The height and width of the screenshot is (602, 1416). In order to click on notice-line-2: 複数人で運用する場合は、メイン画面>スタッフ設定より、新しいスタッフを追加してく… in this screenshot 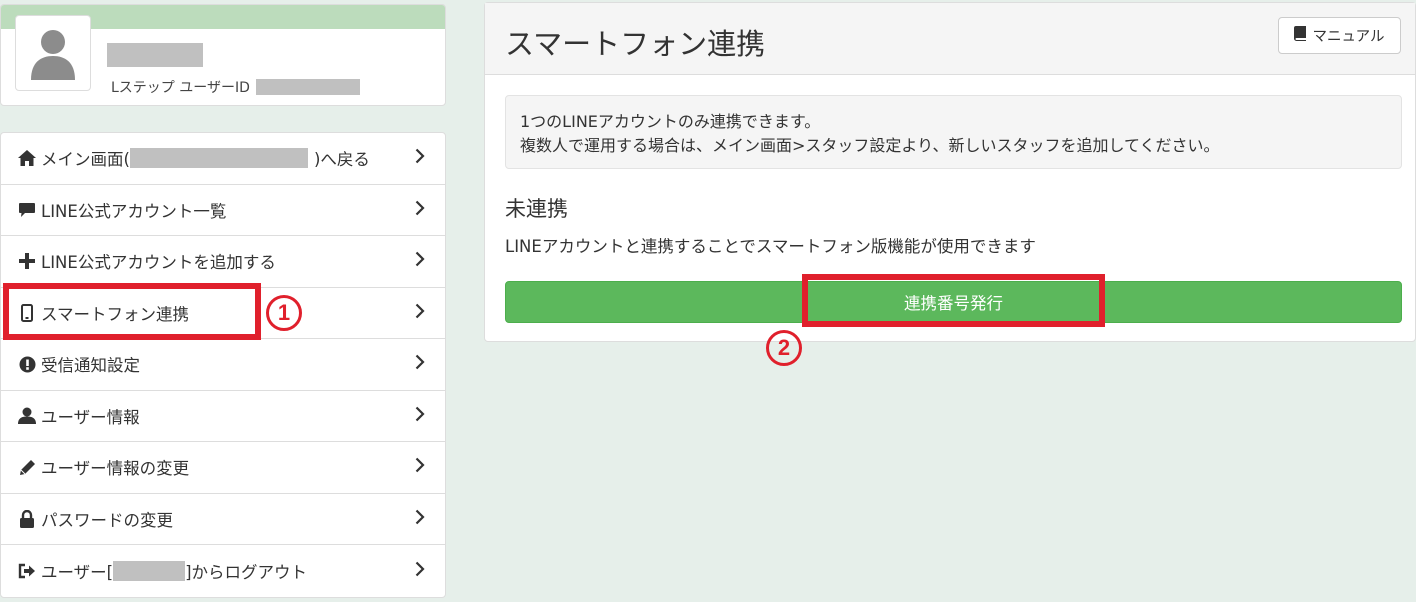, I will do `click(870, 145)`.